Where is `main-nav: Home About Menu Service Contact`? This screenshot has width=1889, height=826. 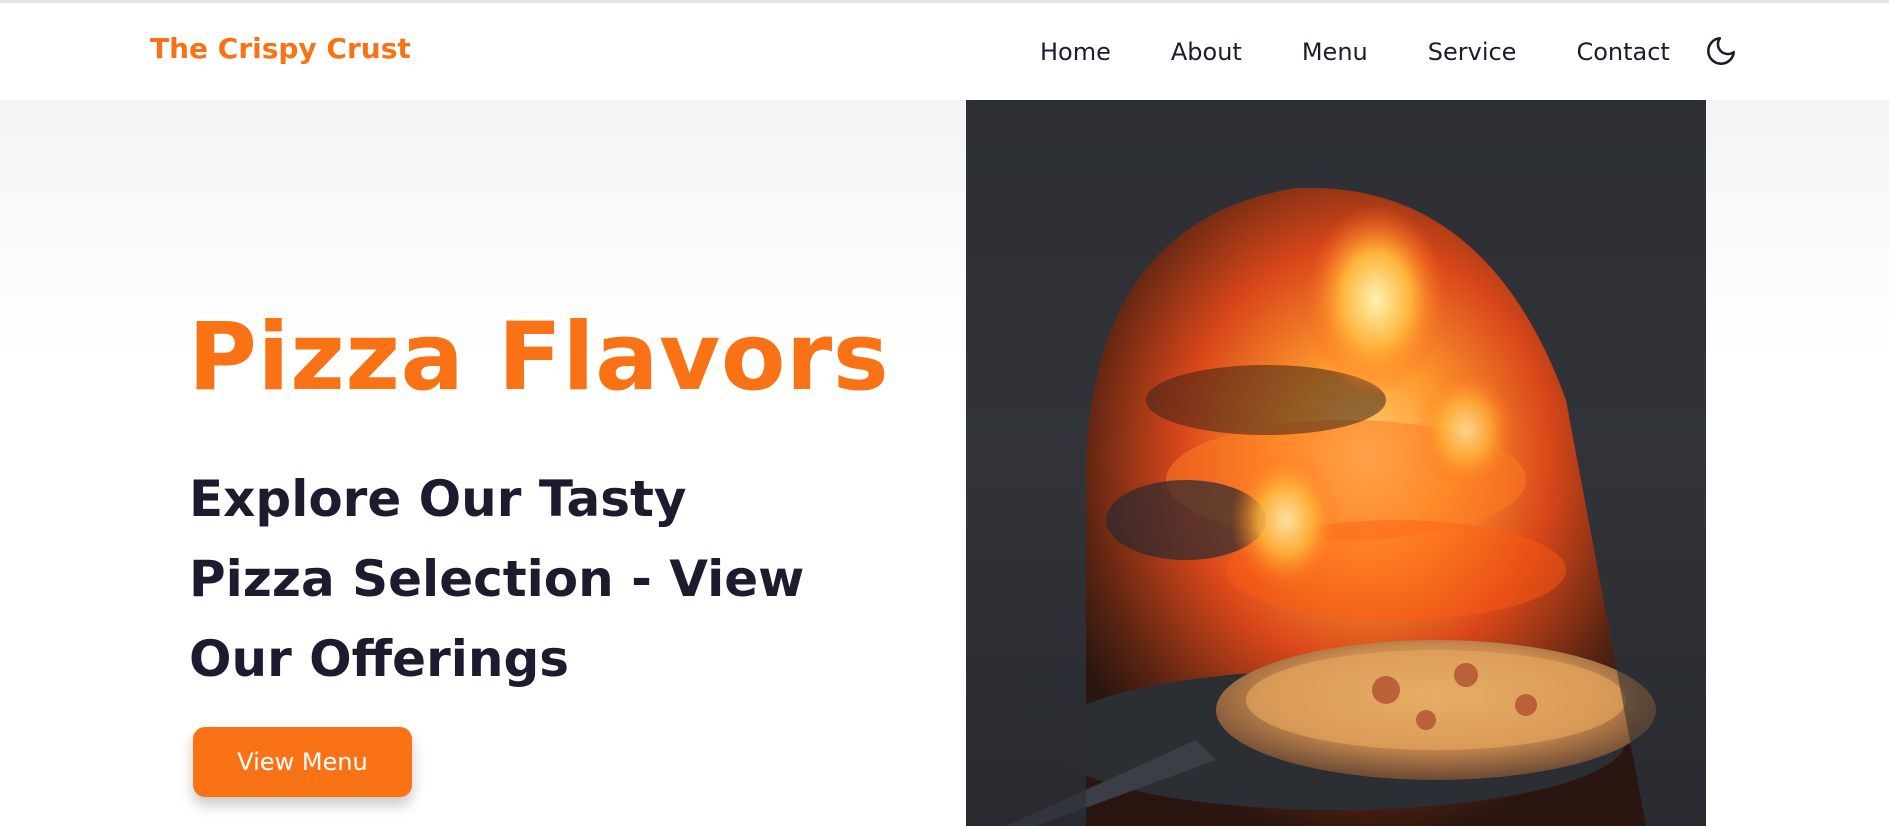
main-nav: Home About Menu Service Contact is located at coordinates (1389, 52).